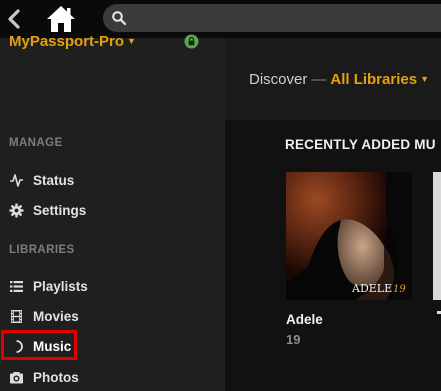 This screenshot has width=441, height=391. Describe the element at coordinates (56, 377) in the screenshot. I see `sidebar-item-label: Photos` at that location.